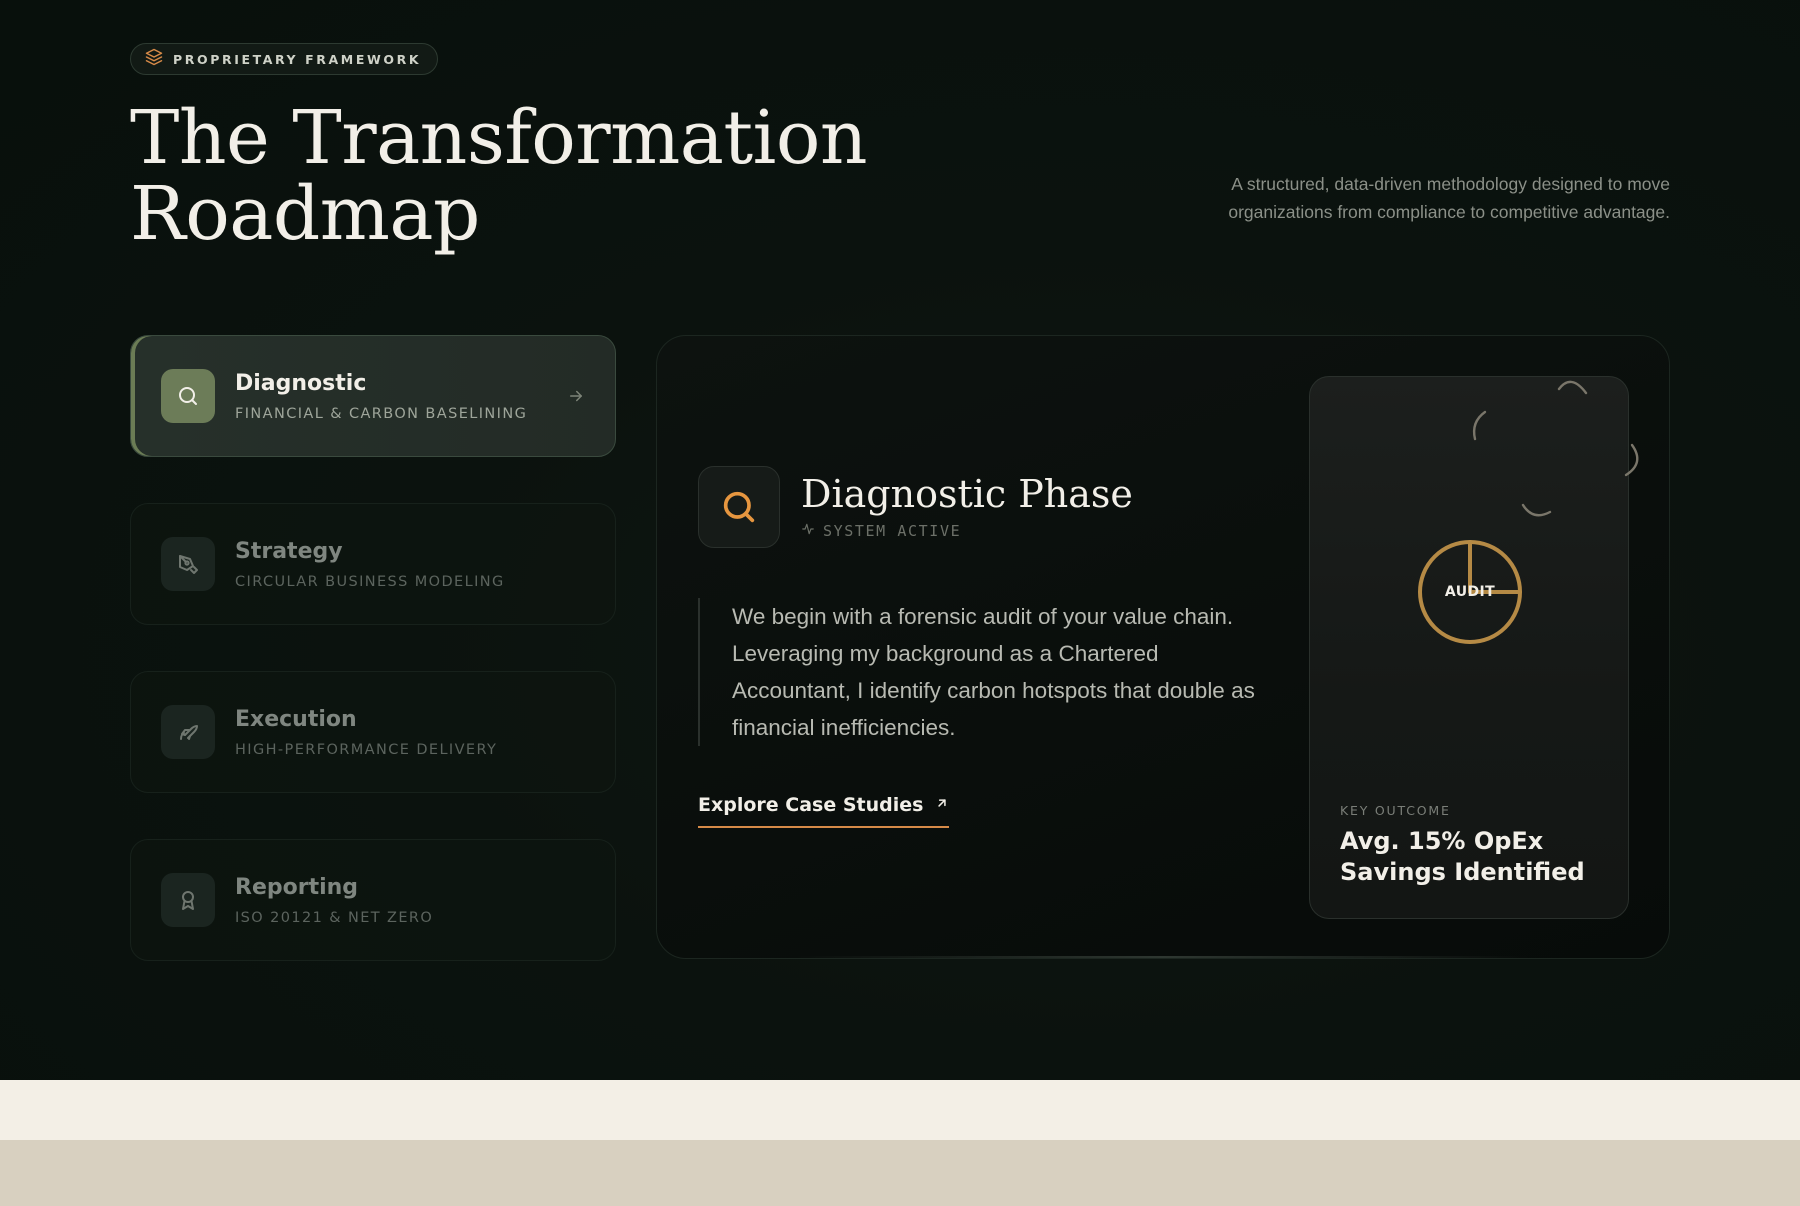 This screenshot has width=1800, height=1206. Describe the element at coordinates (297, 887) in the screenshot. I see `phase-title: Reporting` at that location.